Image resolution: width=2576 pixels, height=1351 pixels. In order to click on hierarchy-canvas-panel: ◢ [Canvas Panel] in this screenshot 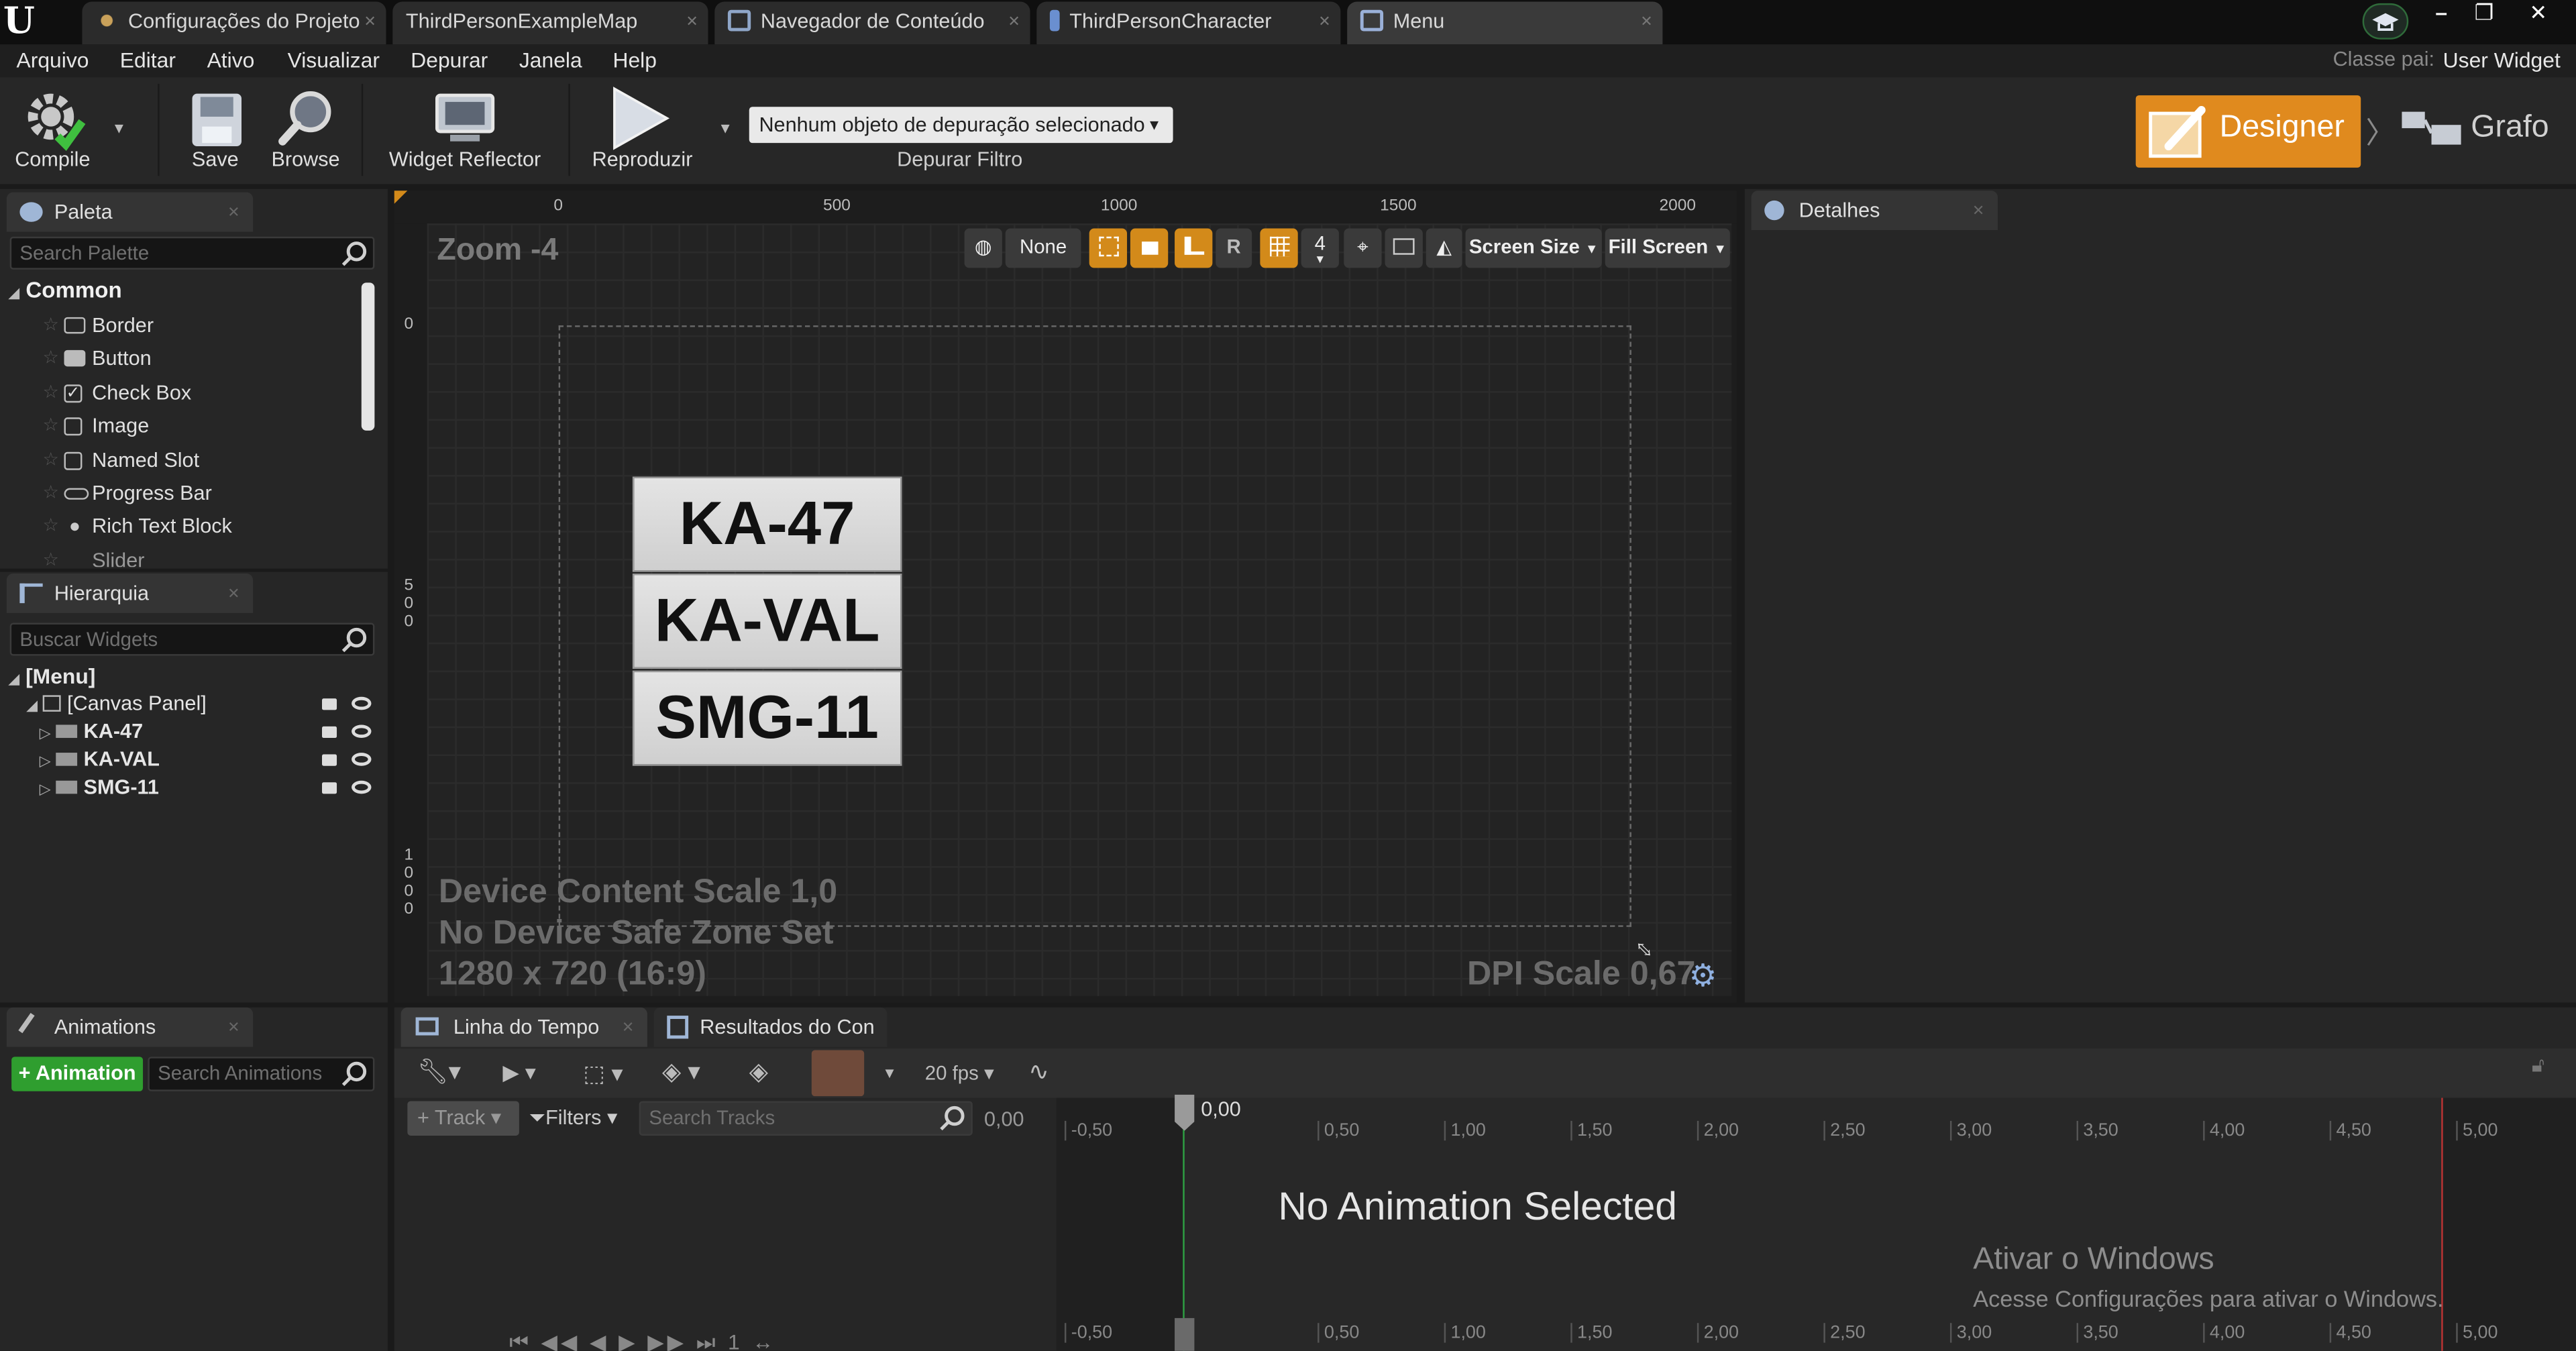, I will do `click(203, 704)`.